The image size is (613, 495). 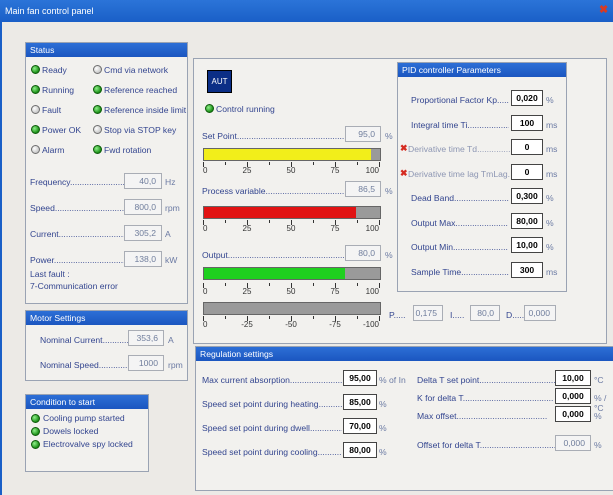 I want to click on status-value: 305,2, so click(x=143, y=233).